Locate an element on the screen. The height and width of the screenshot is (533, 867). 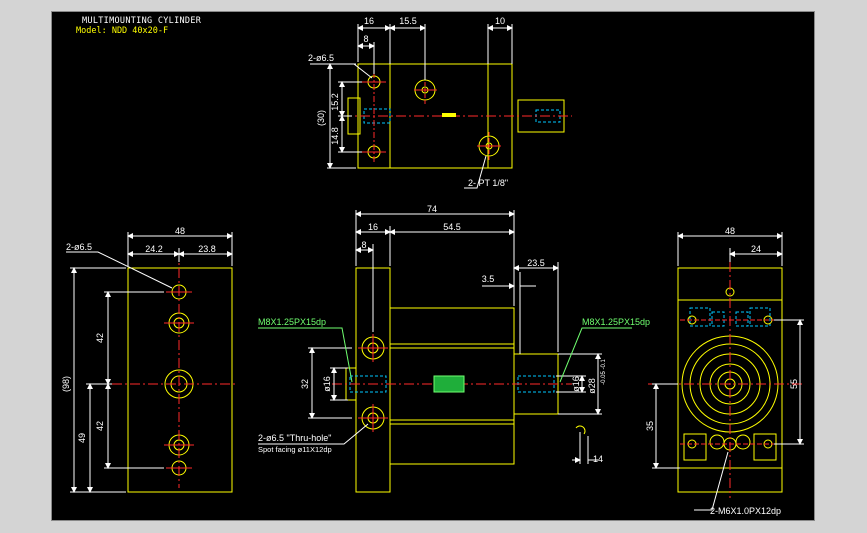
dim-left-42b: 42 is located at coordinates (100, 426).